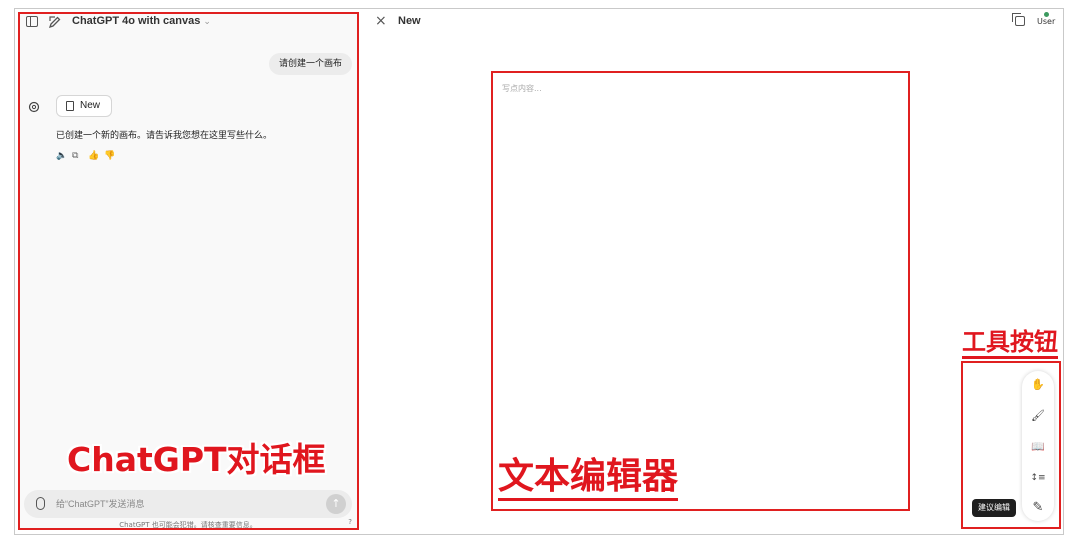 The width and height of the screenshot is (1080, 543). What do you see at coordinates (207, 21) in the screenshot?
I see `chevron-down-icon: ⌄` at bounding box center [207, 21].